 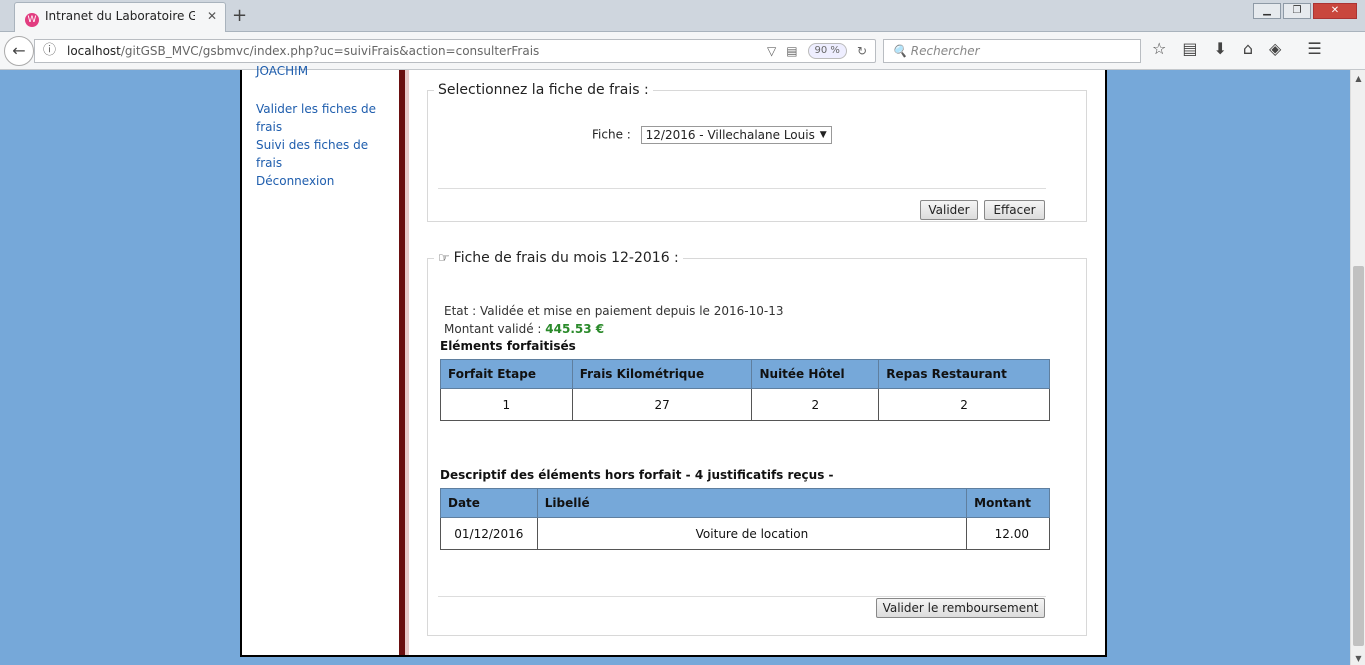 I want to click on table-header: Repas Restaurant, so click(x=964, y=374).